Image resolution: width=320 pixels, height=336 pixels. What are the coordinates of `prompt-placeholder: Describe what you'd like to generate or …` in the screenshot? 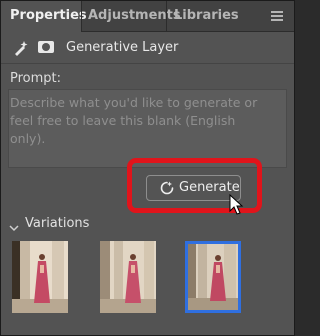 It's located at (134, 120).